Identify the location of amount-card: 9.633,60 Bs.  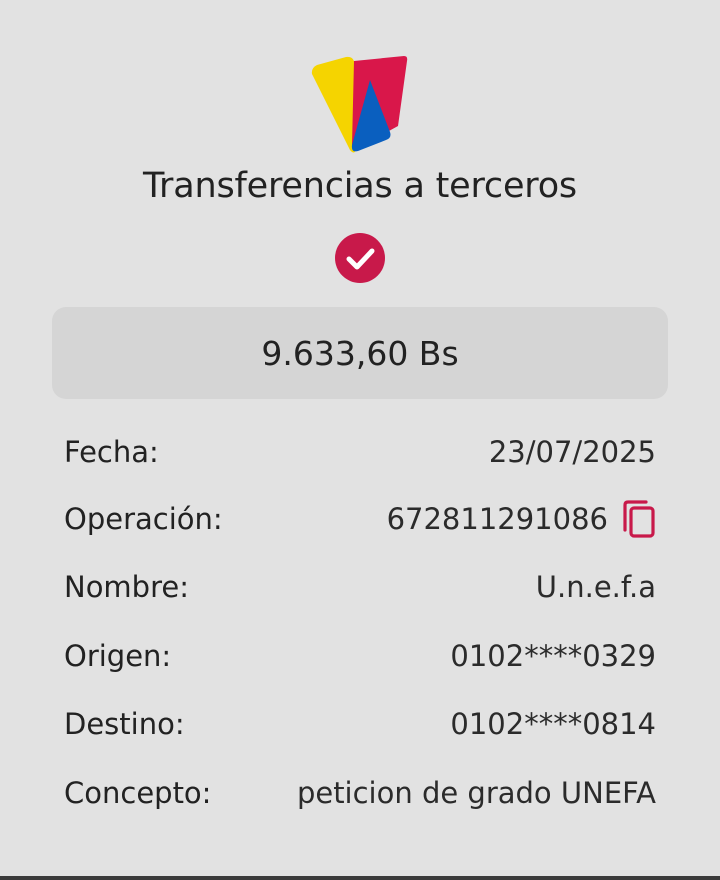
(360, 353).